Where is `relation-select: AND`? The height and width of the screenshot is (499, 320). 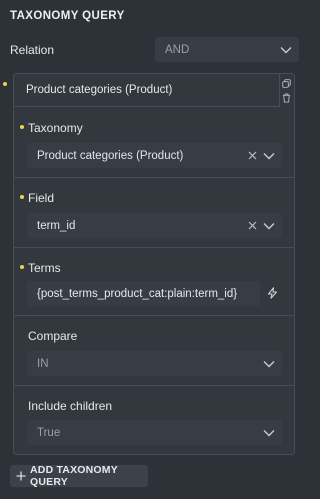
relation-select: AND is located at coordinates (227, 49).